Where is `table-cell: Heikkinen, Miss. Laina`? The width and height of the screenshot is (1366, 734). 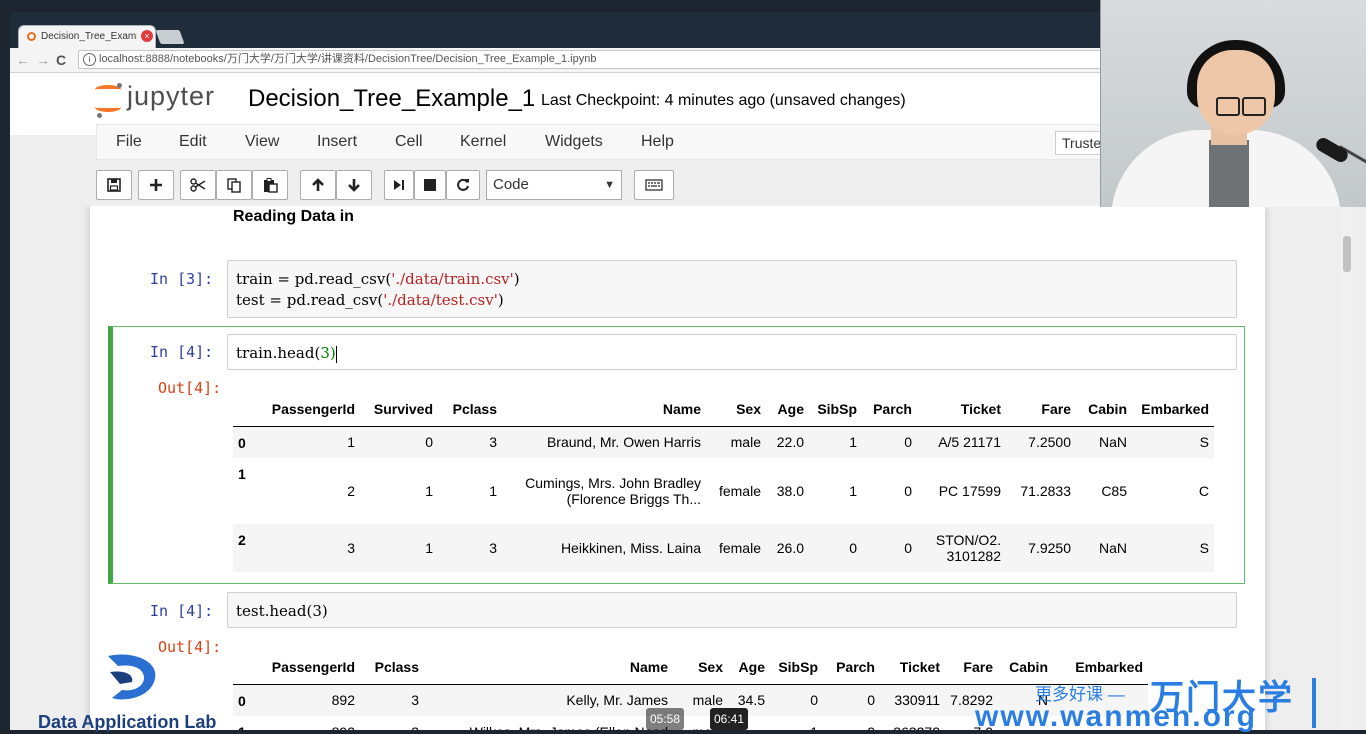 table-cell: Heikkinen, Miss. Laina is located at coordinates (630, 548).